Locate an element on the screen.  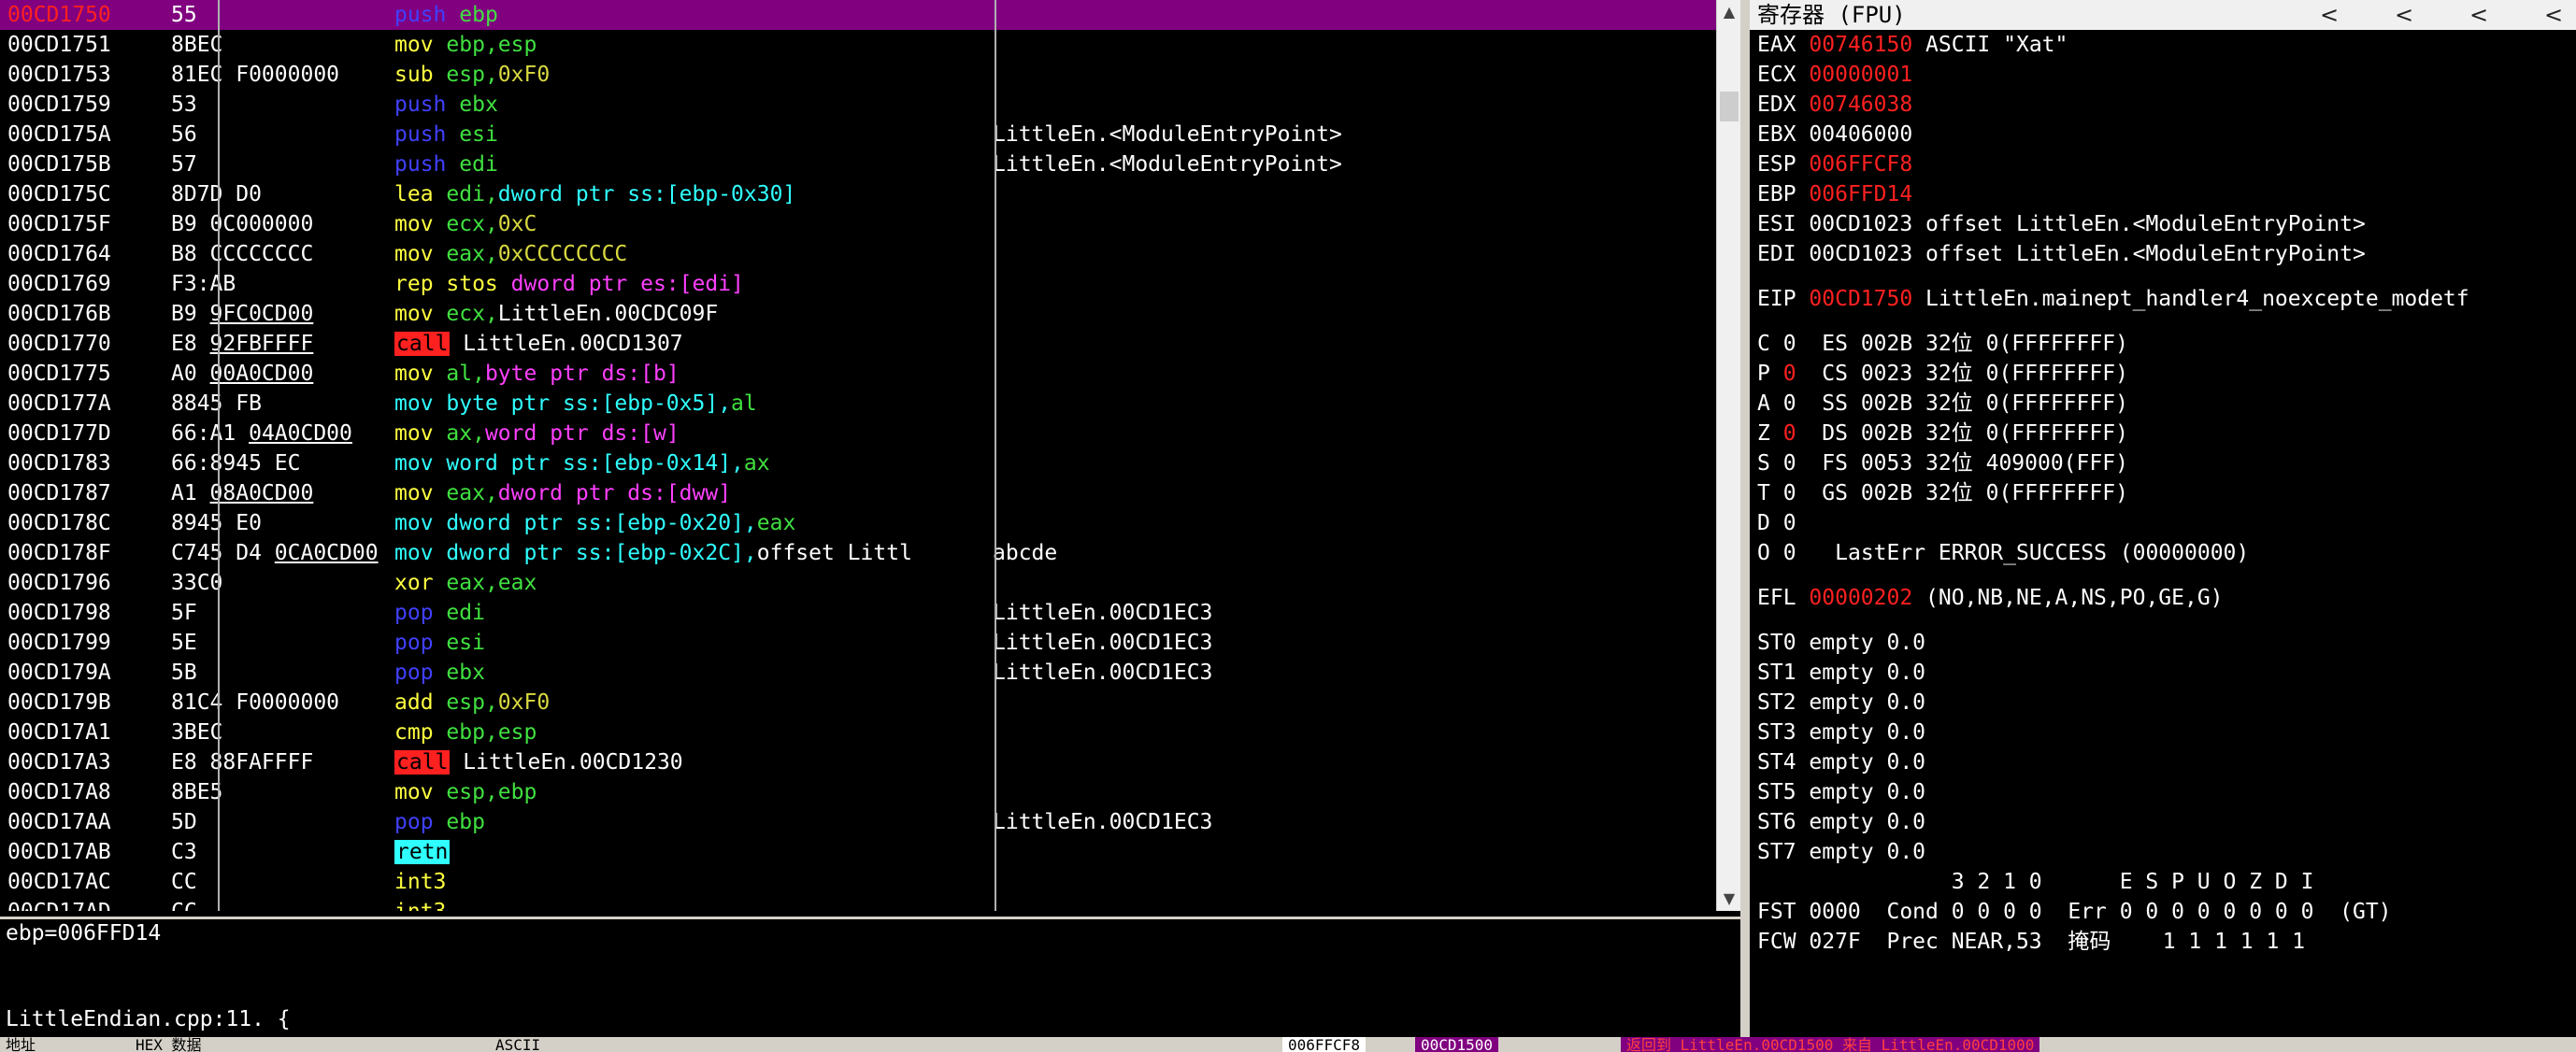
instruction-address: 00CD178F is located at coordinates (59, 553).